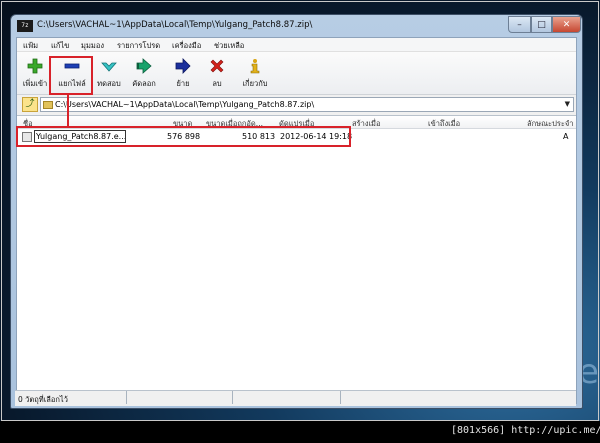 Image resolution: width=600 pixels, height=443 pixels. Describe the element at coordinates (217, 83) in the screenshot. I see `delete-label: ลบ` at that location.